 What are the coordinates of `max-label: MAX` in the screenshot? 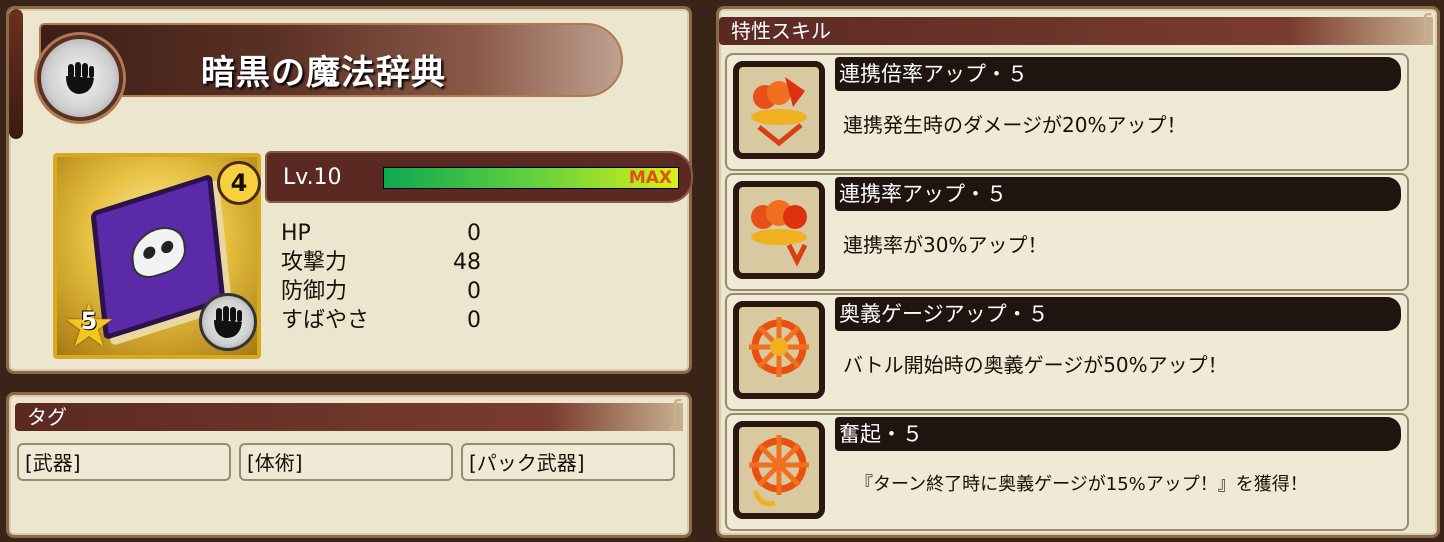 It's located at (650, 178).